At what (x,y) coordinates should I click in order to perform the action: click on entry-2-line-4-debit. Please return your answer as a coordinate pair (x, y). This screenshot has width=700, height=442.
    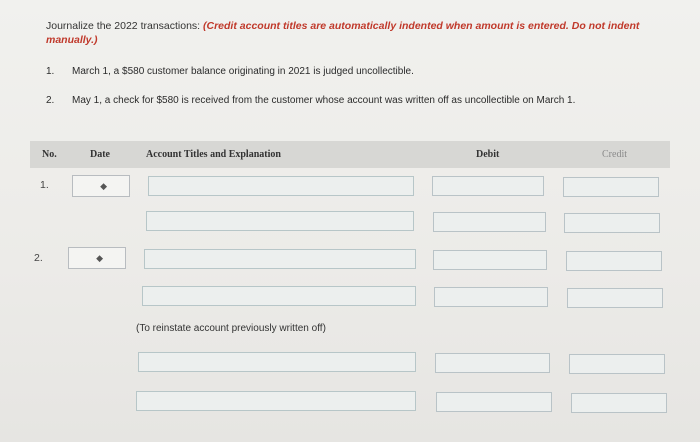
    Looking at the image, I should click on (494, 402).